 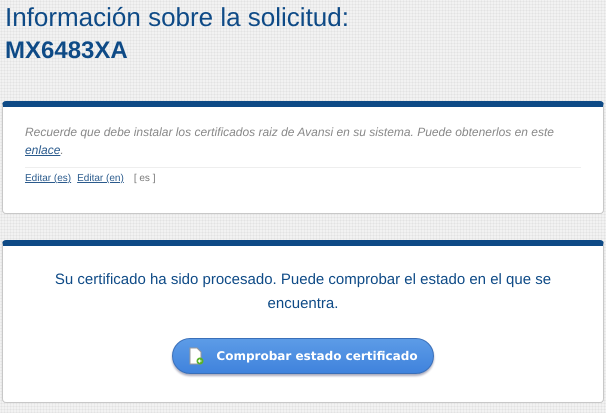 I want to click on link: enlace, so click(x=42, y=150).